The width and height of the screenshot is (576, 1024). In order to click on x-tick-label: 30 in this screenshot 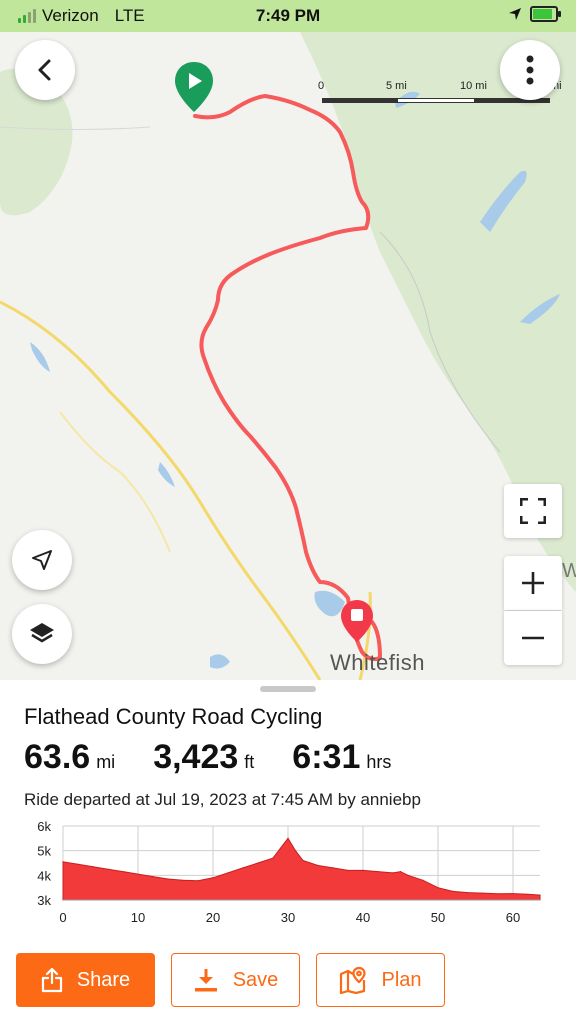, I will do `click(288, 917)`.